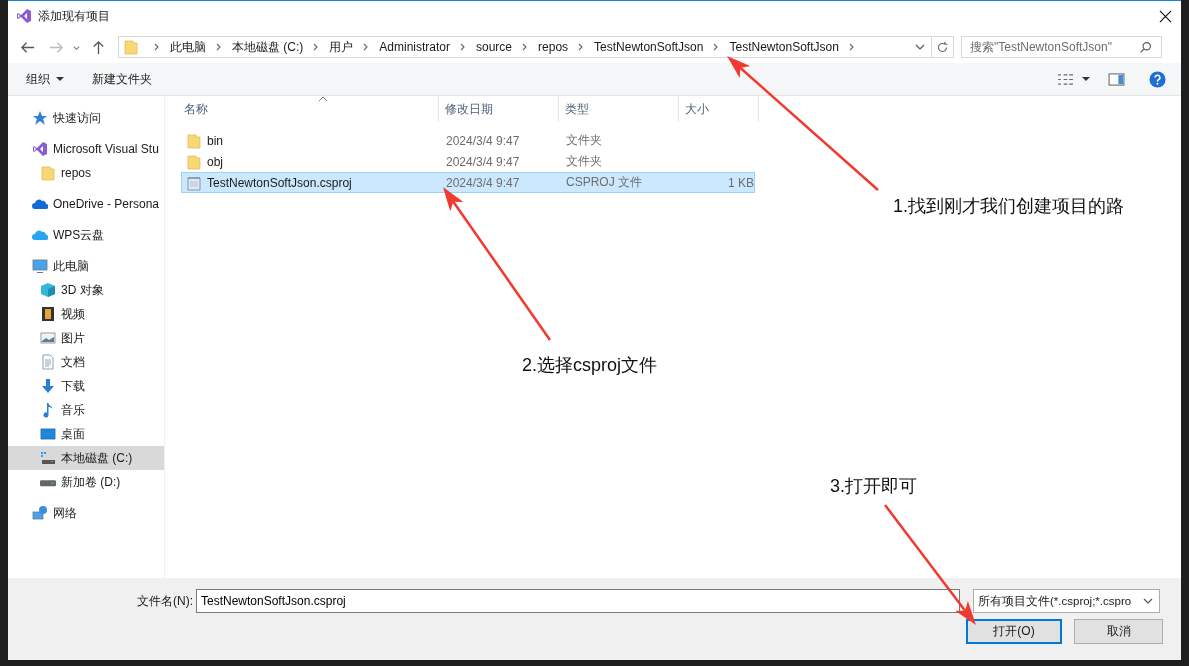 Image resolution: width=1189 pixels, height=666 pixels. Describe the element at coordinates (40, 118) in the screenshot. I see `star-icon` at that location.